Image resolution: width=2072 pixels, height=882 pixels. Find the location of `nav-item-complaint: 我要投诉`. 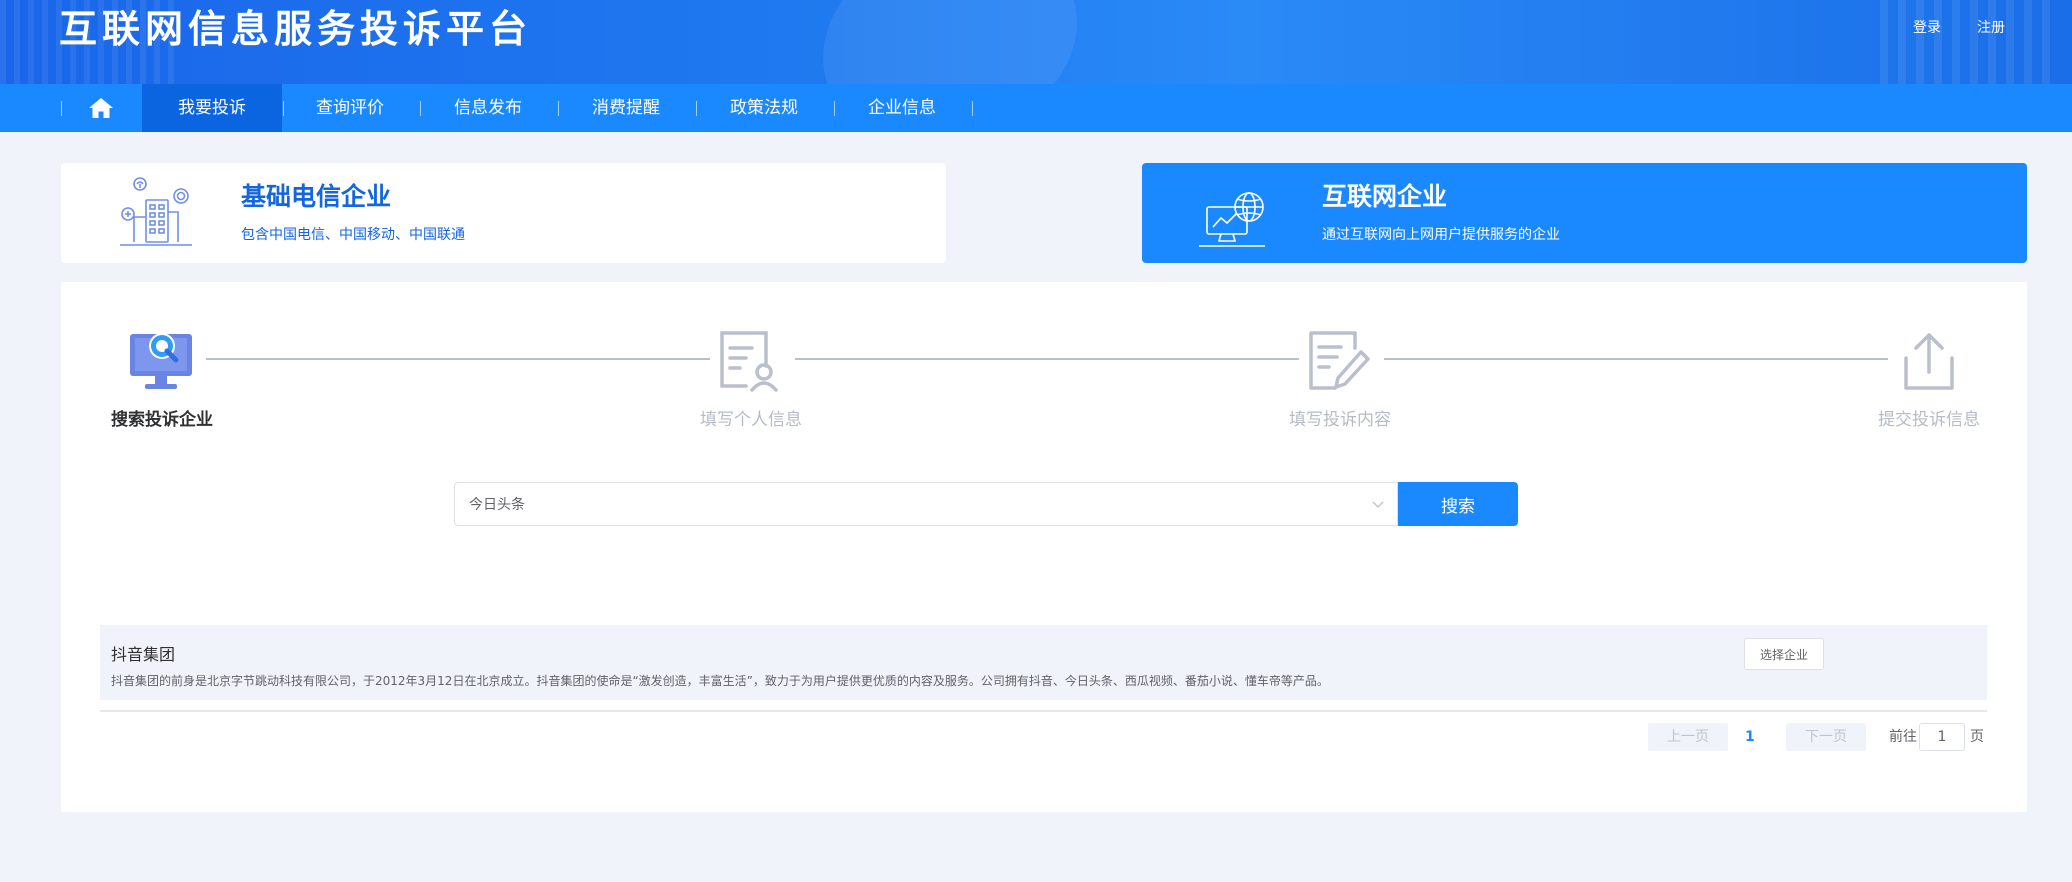

nav-item-complaint: 我要投诉 is located at coordinates (212, 108).